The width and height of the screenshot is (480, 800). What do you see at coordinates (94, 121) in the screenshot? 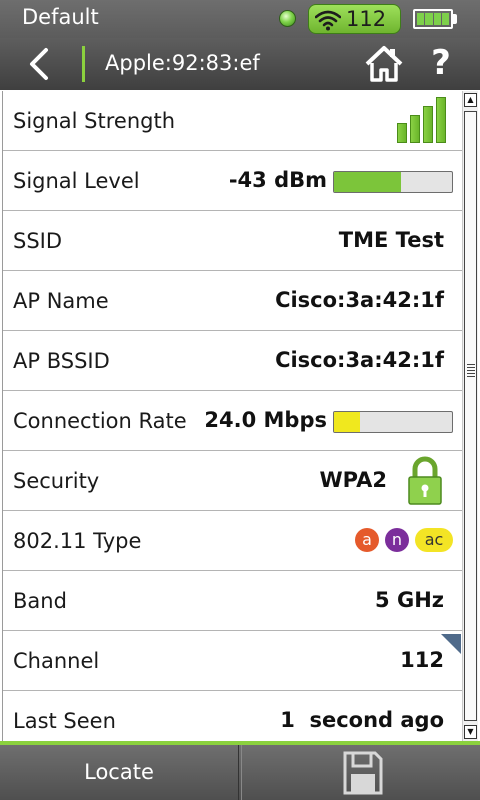
I see `signal-strength-label: Signal Strength` at bounding box center [94, 121].